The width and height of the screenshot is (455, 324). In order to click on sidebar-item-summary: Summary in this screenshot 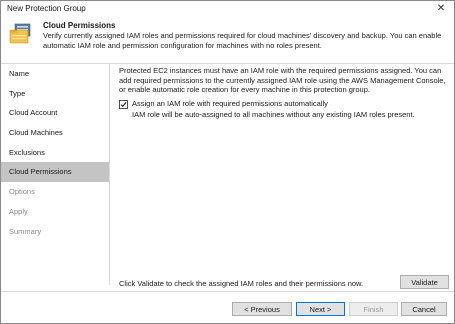, I will do `click(25, 231)`.